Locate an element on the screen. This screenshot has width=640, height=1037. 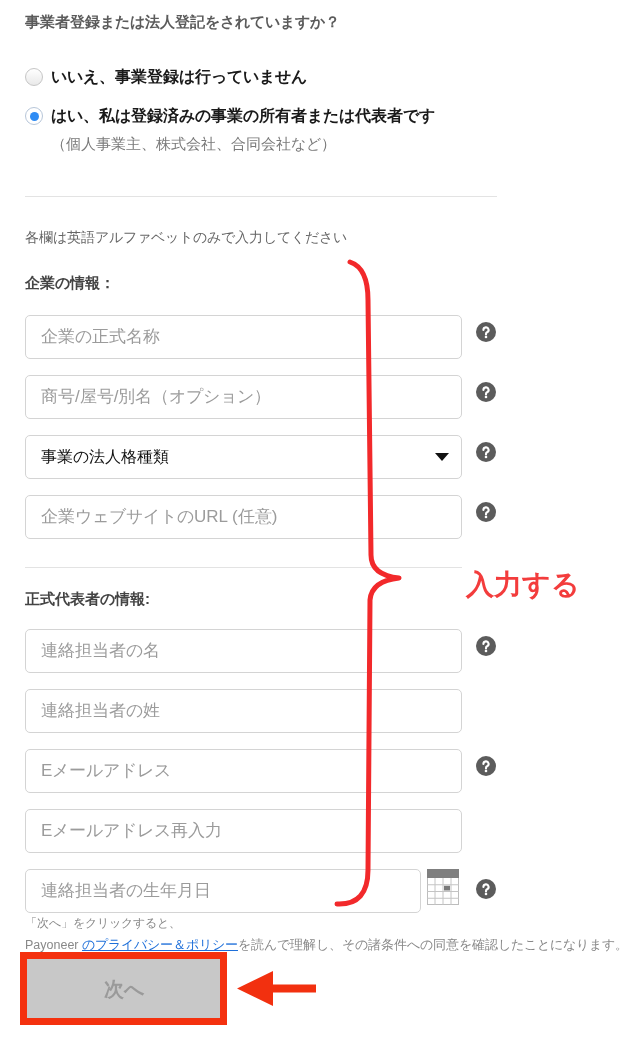
section-heading: 正式代表者の情報: is located at coordinates (88, 599).